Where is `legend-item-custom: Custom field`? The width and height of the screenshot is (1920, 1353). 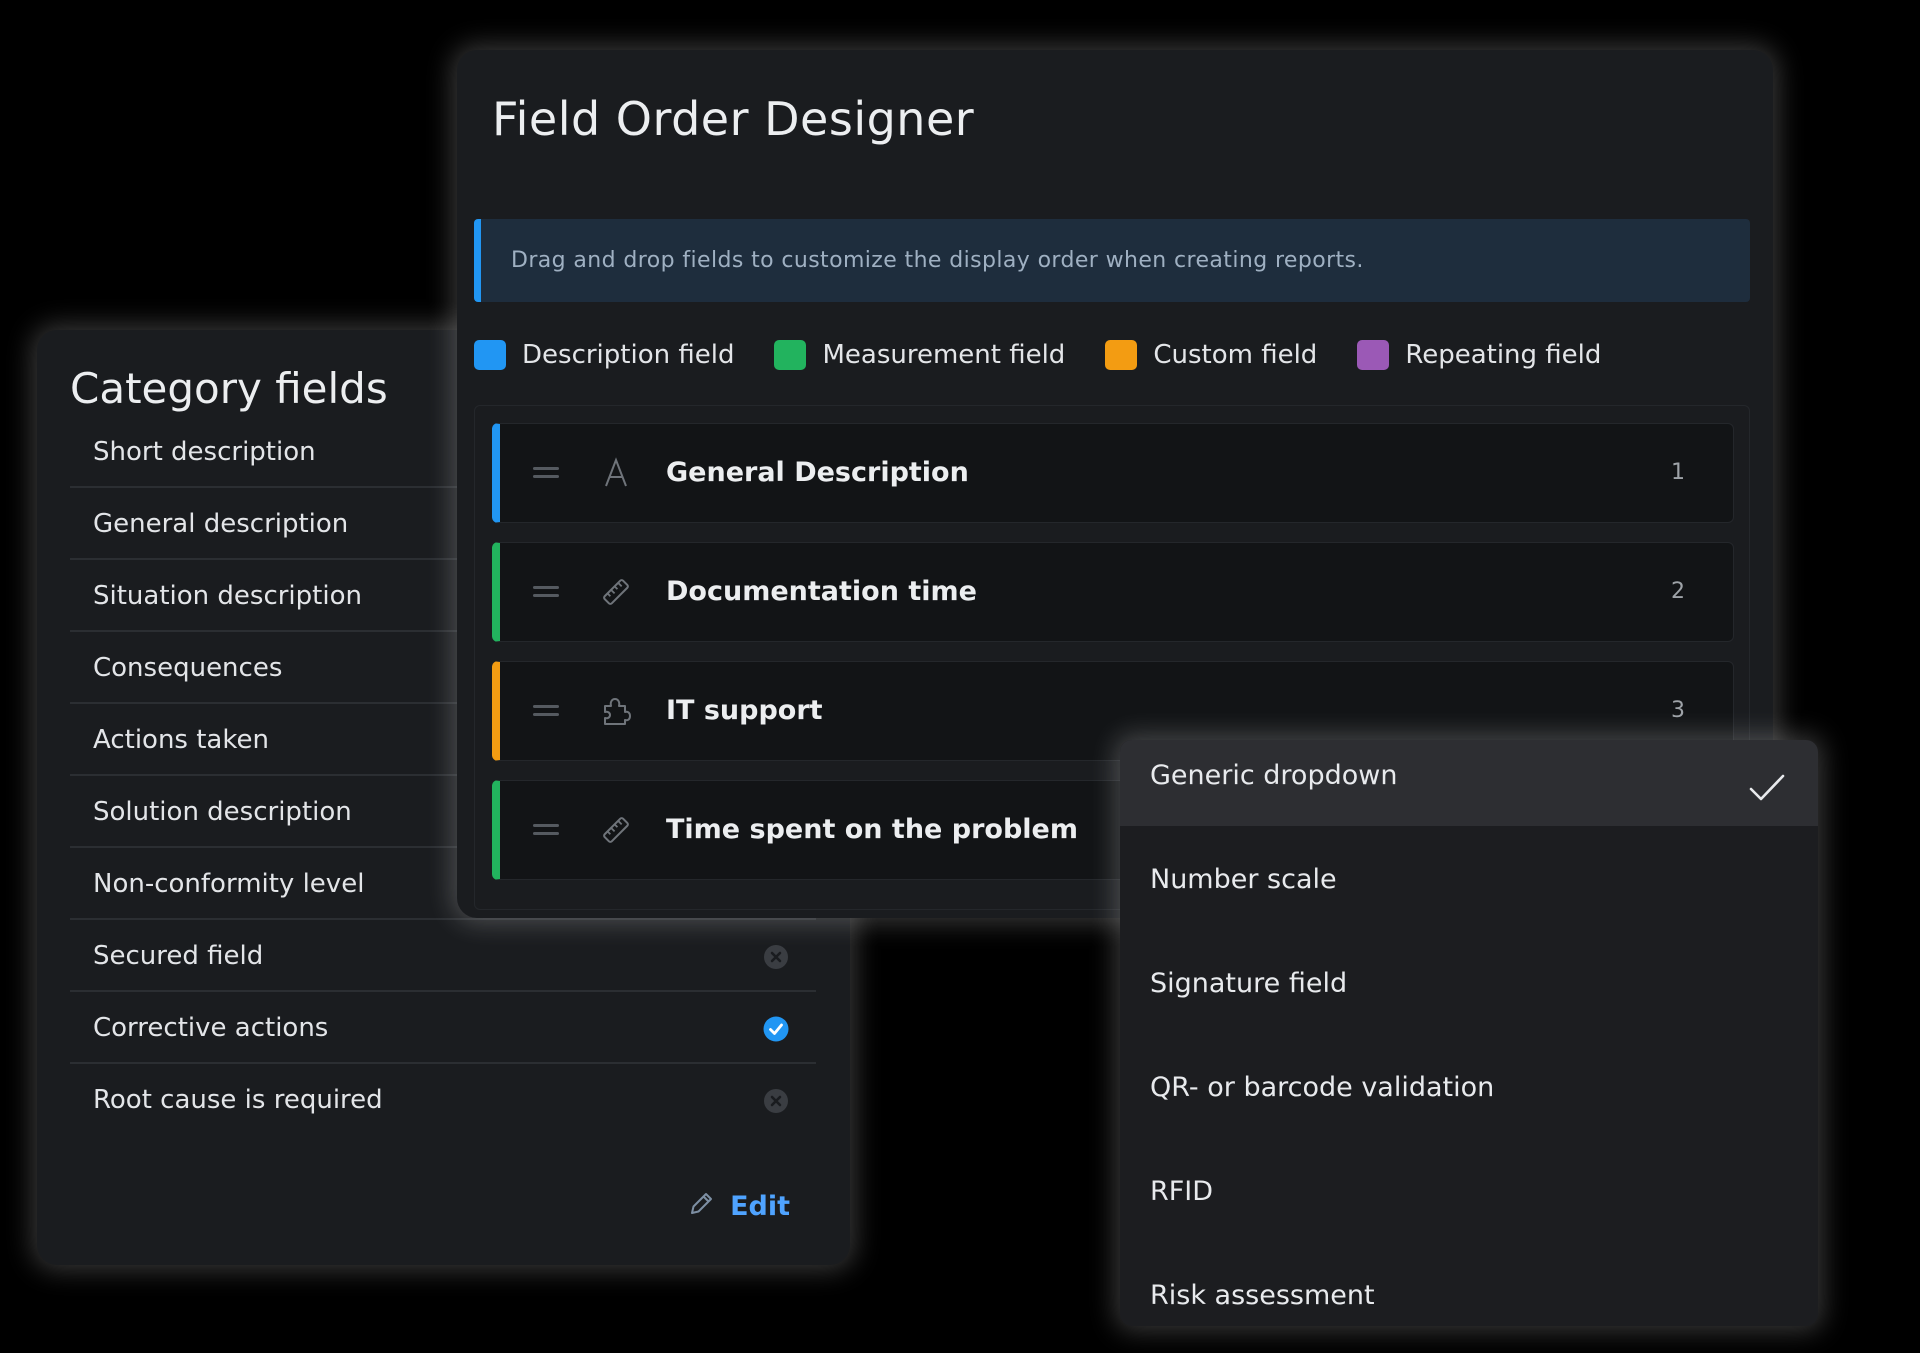
legend-item-custom: Custom field is located at coordinates (1211, 355).